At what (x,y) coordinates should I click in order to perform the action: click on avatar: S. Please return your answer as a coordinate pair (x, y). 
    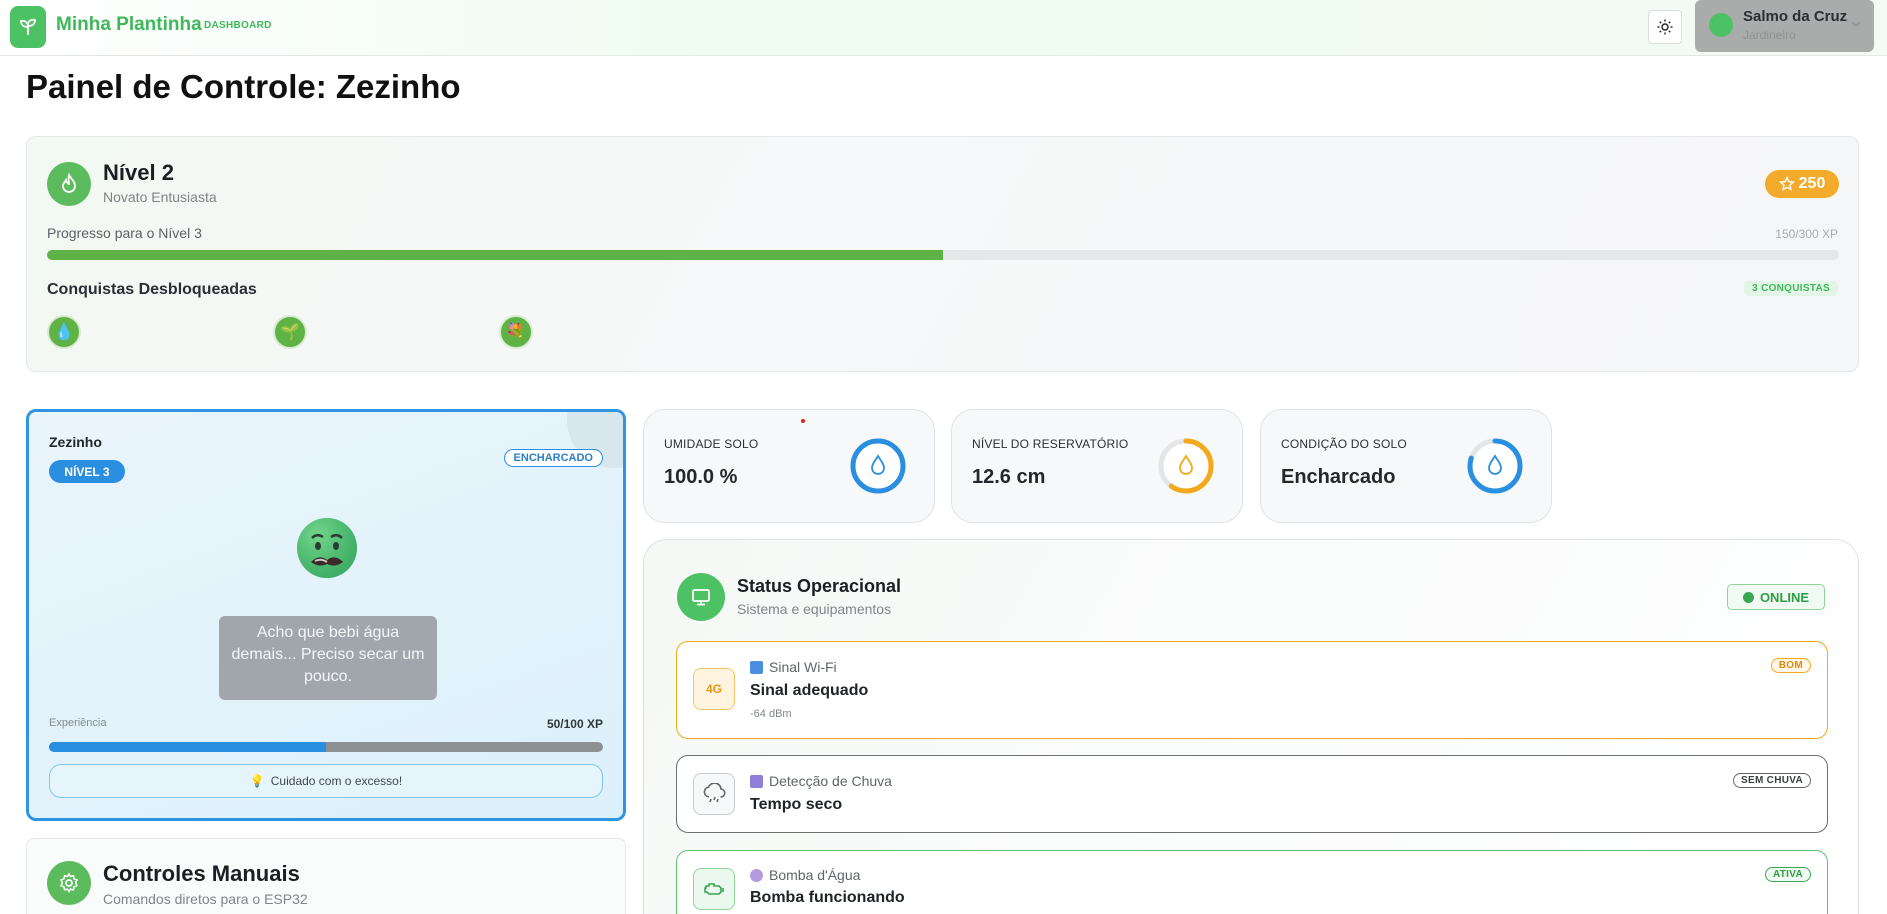
    Looking at the image, I should click on (1721, 25).